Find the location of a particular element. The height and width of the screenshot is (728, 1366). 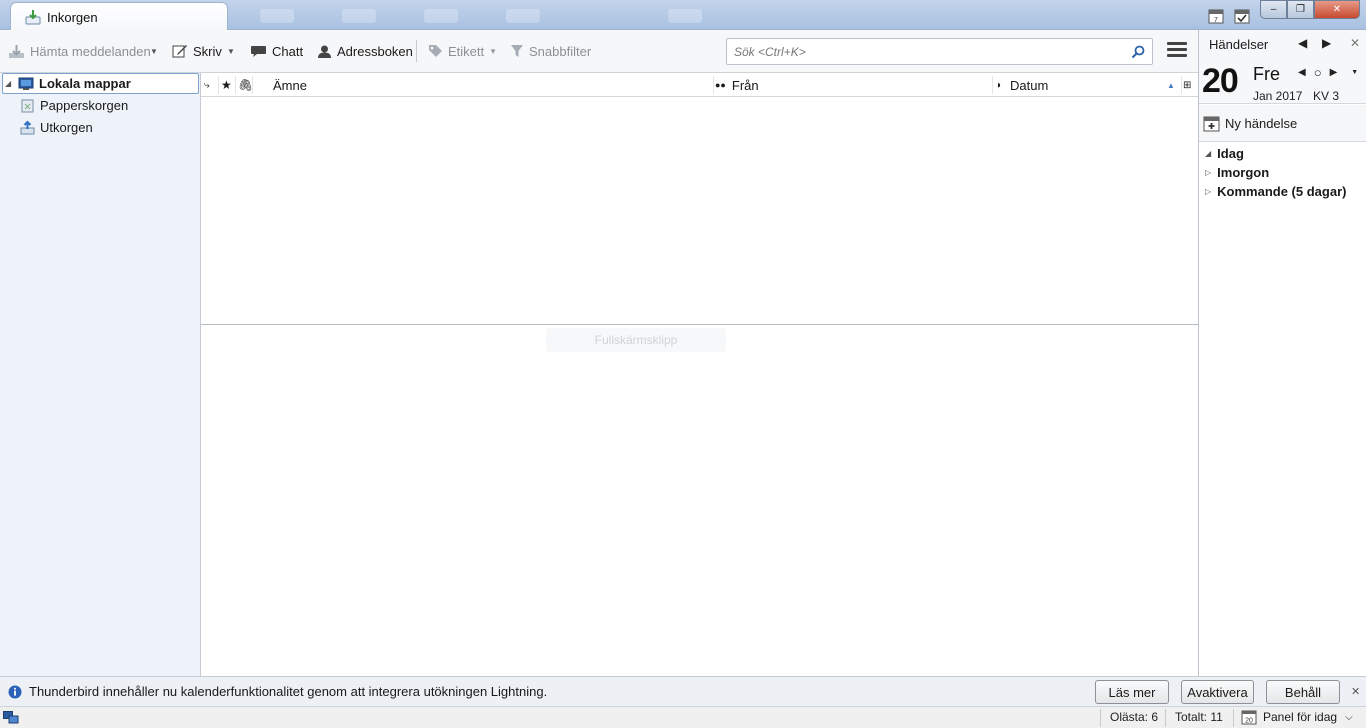

info-icon is located at coordinates (15, 692).